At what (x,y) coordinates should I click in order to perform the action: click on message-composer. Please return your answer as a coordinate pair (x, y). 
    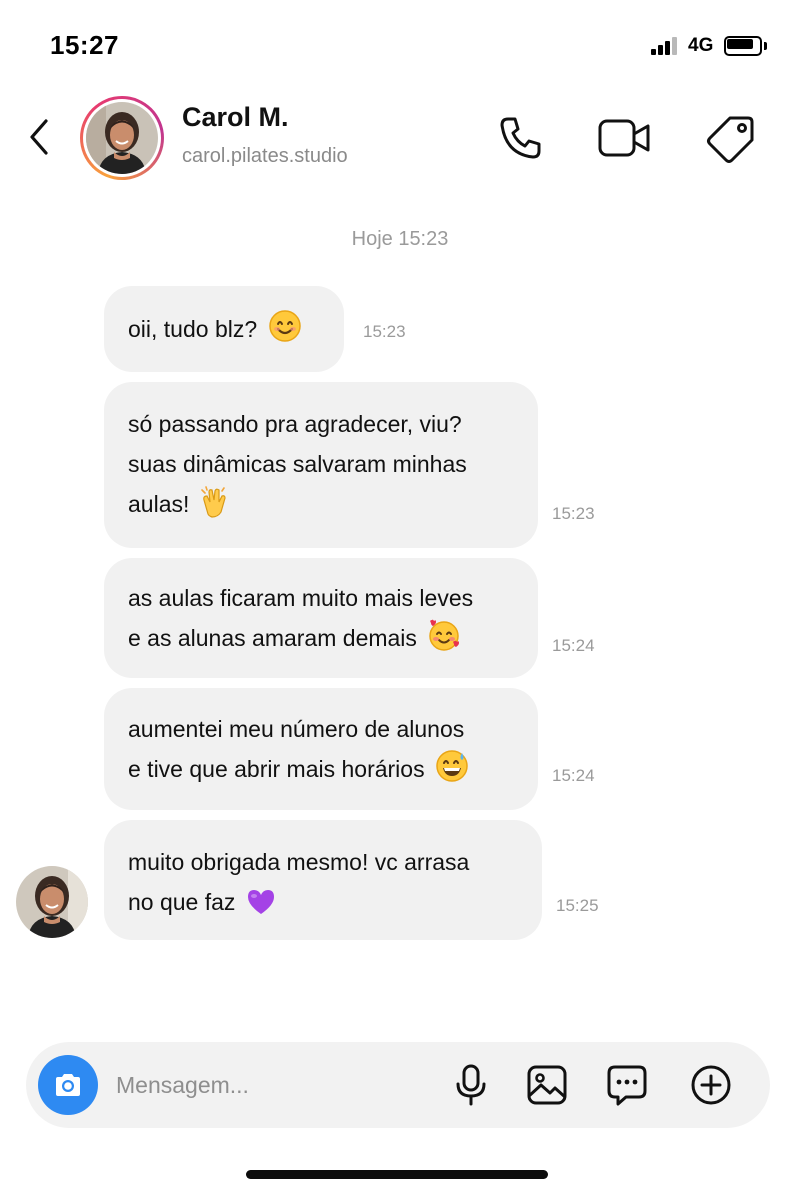
    Looking at the image, I should click on (398, 1085).